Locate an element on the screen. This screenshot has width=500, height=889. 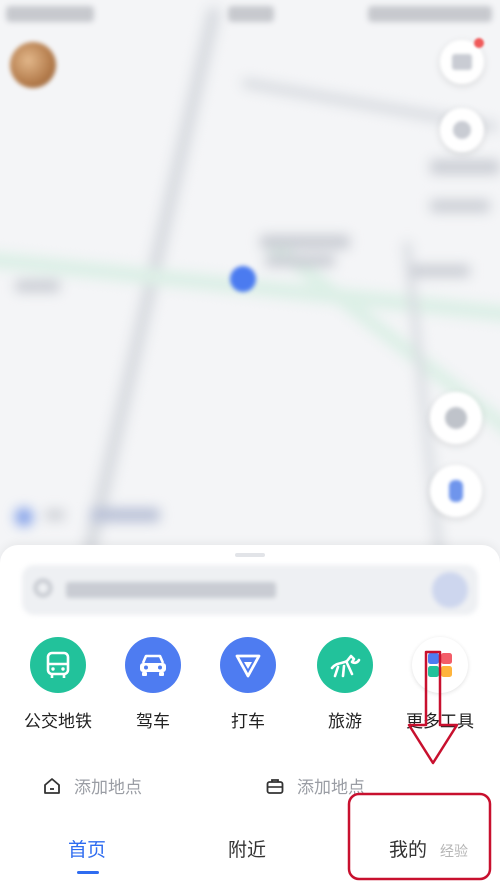
navigation-arrow-icon is located at coordinates (456, 491).